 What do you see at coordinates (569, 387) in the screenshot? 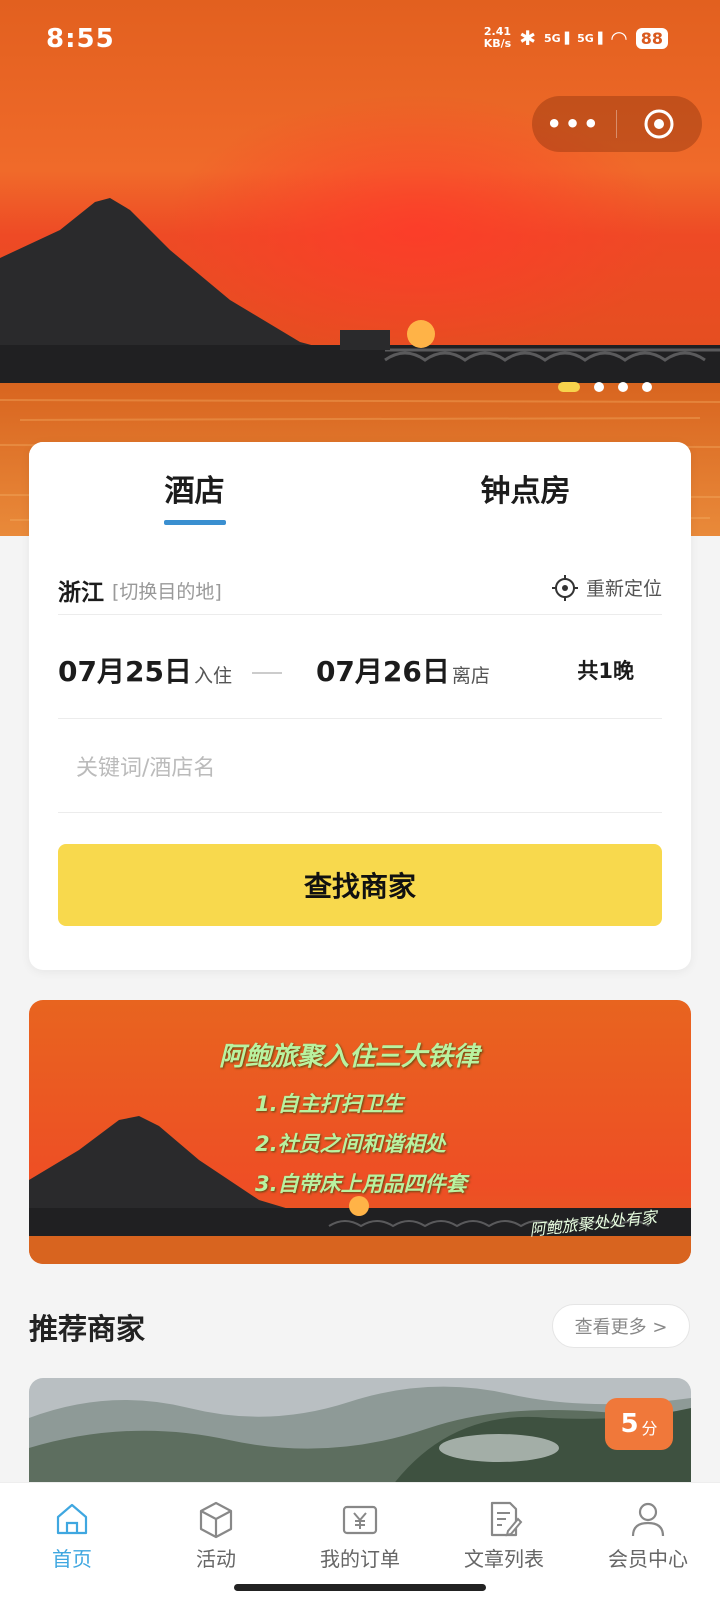
I see `carousel-dot-active` at bounding box center [569, 387].